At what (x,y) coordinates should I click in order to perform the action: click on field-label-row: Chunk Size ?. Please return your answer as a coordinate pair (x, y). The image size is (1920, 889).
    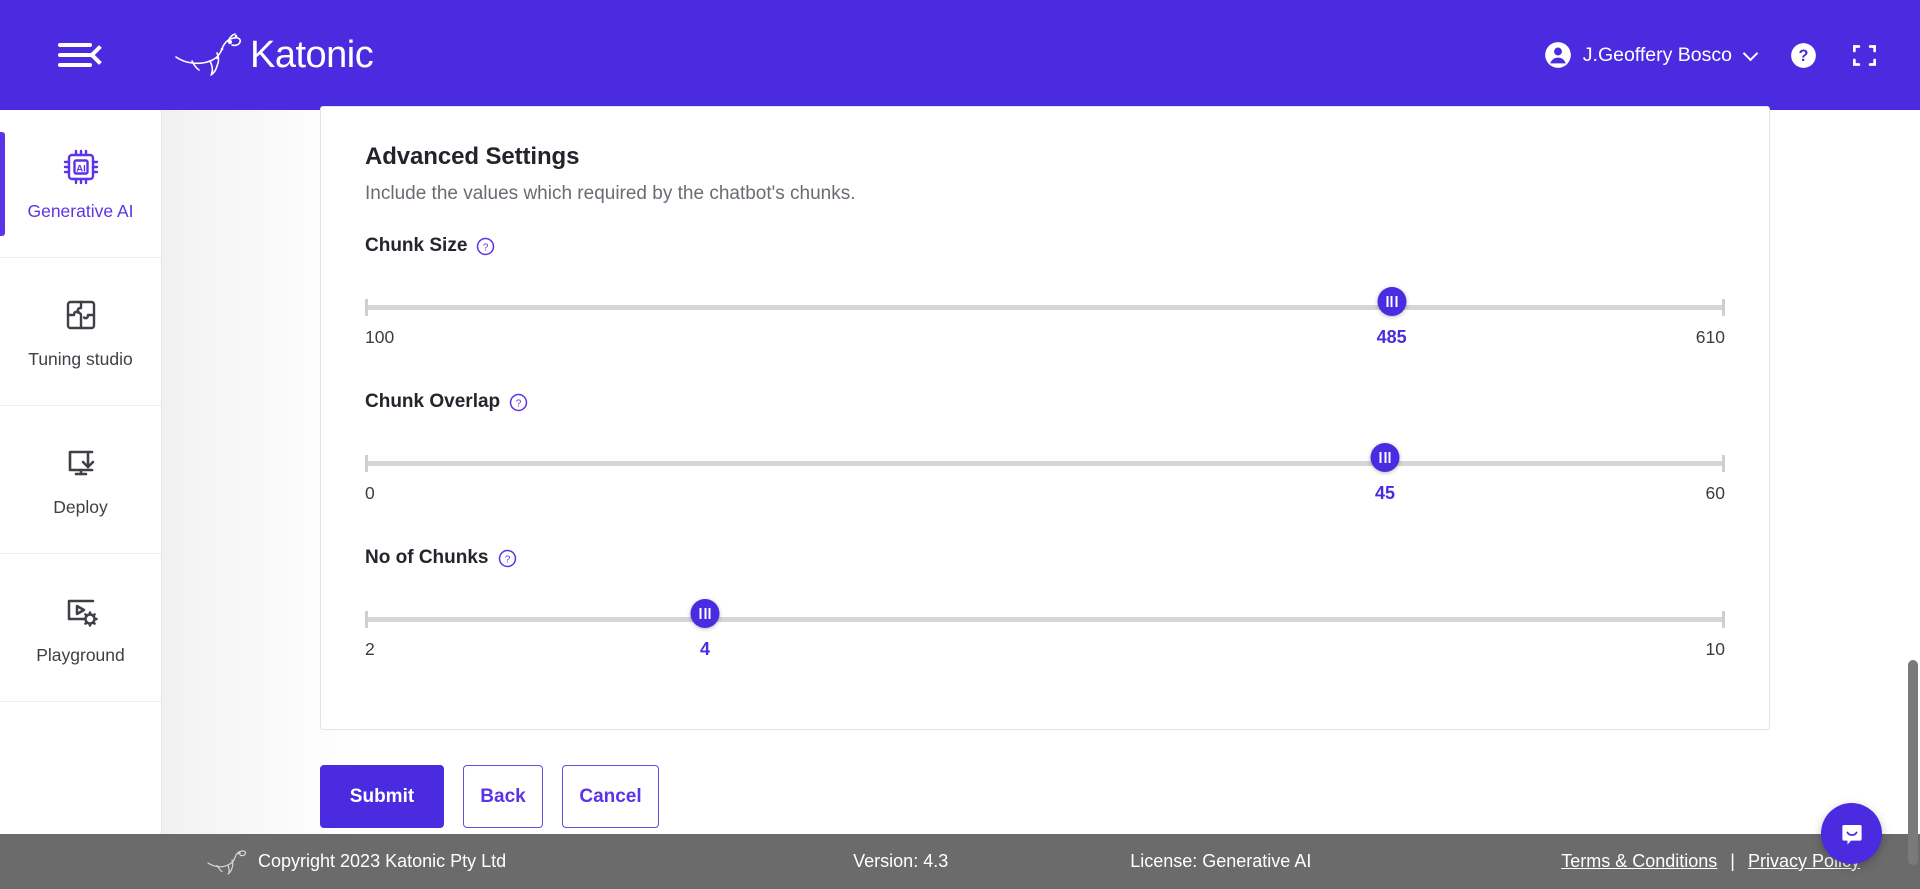
    Looking at the image, I should click on (1045, 246).